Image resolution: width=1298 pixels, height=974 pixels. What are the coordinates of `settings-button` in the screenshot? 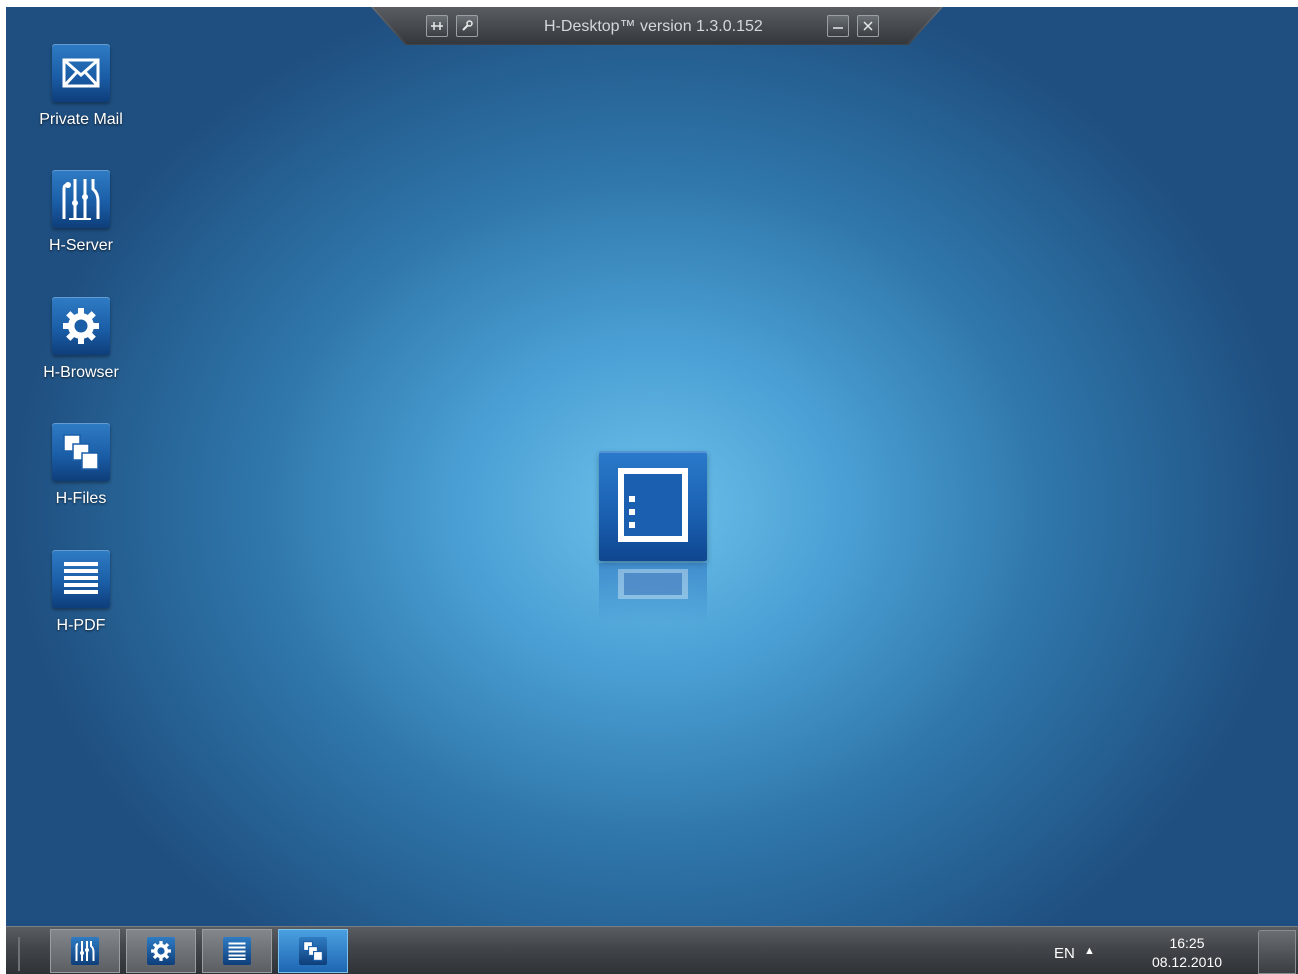 It's located at (467, 26).